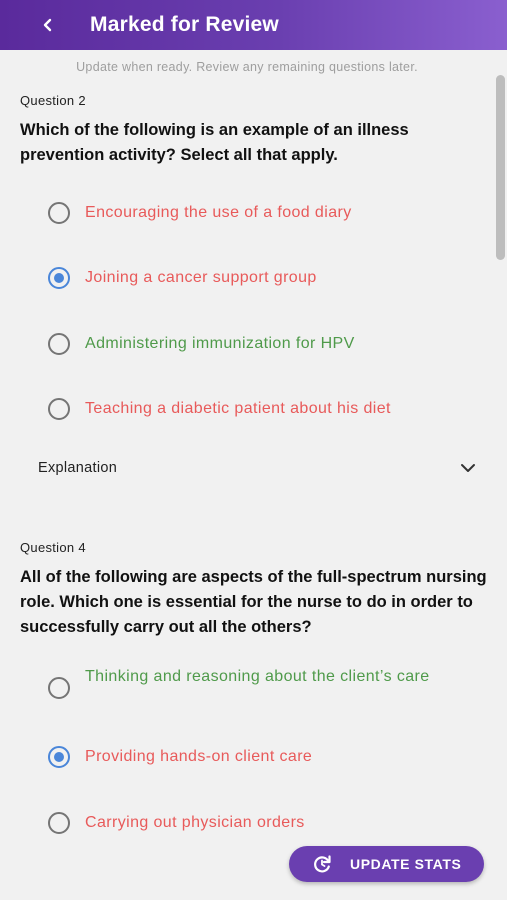 The width and height of the screenshot is (507, 900). Describe the element at coordinates (199, 756) in the screenshot. I see `answer-text: Providing hands-on client care` at that location.